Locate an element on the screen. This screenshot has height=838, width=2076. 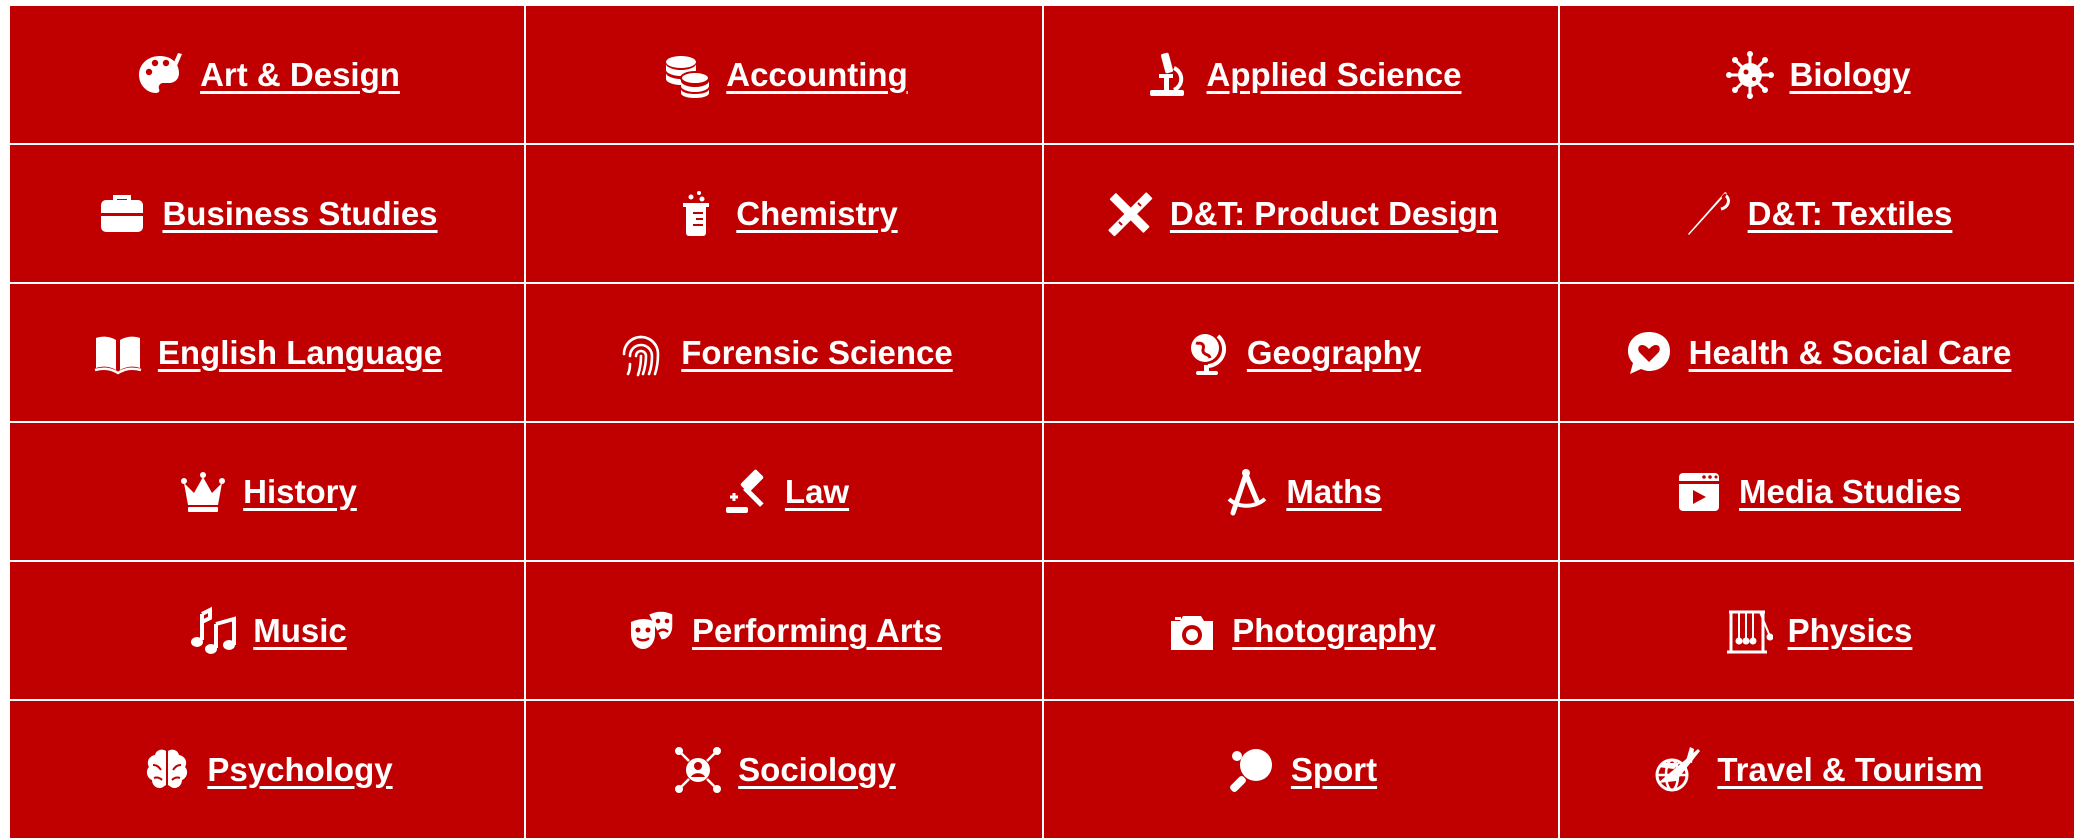
subject-cell-accounting: Accounting is located at coordinates (784, 74).